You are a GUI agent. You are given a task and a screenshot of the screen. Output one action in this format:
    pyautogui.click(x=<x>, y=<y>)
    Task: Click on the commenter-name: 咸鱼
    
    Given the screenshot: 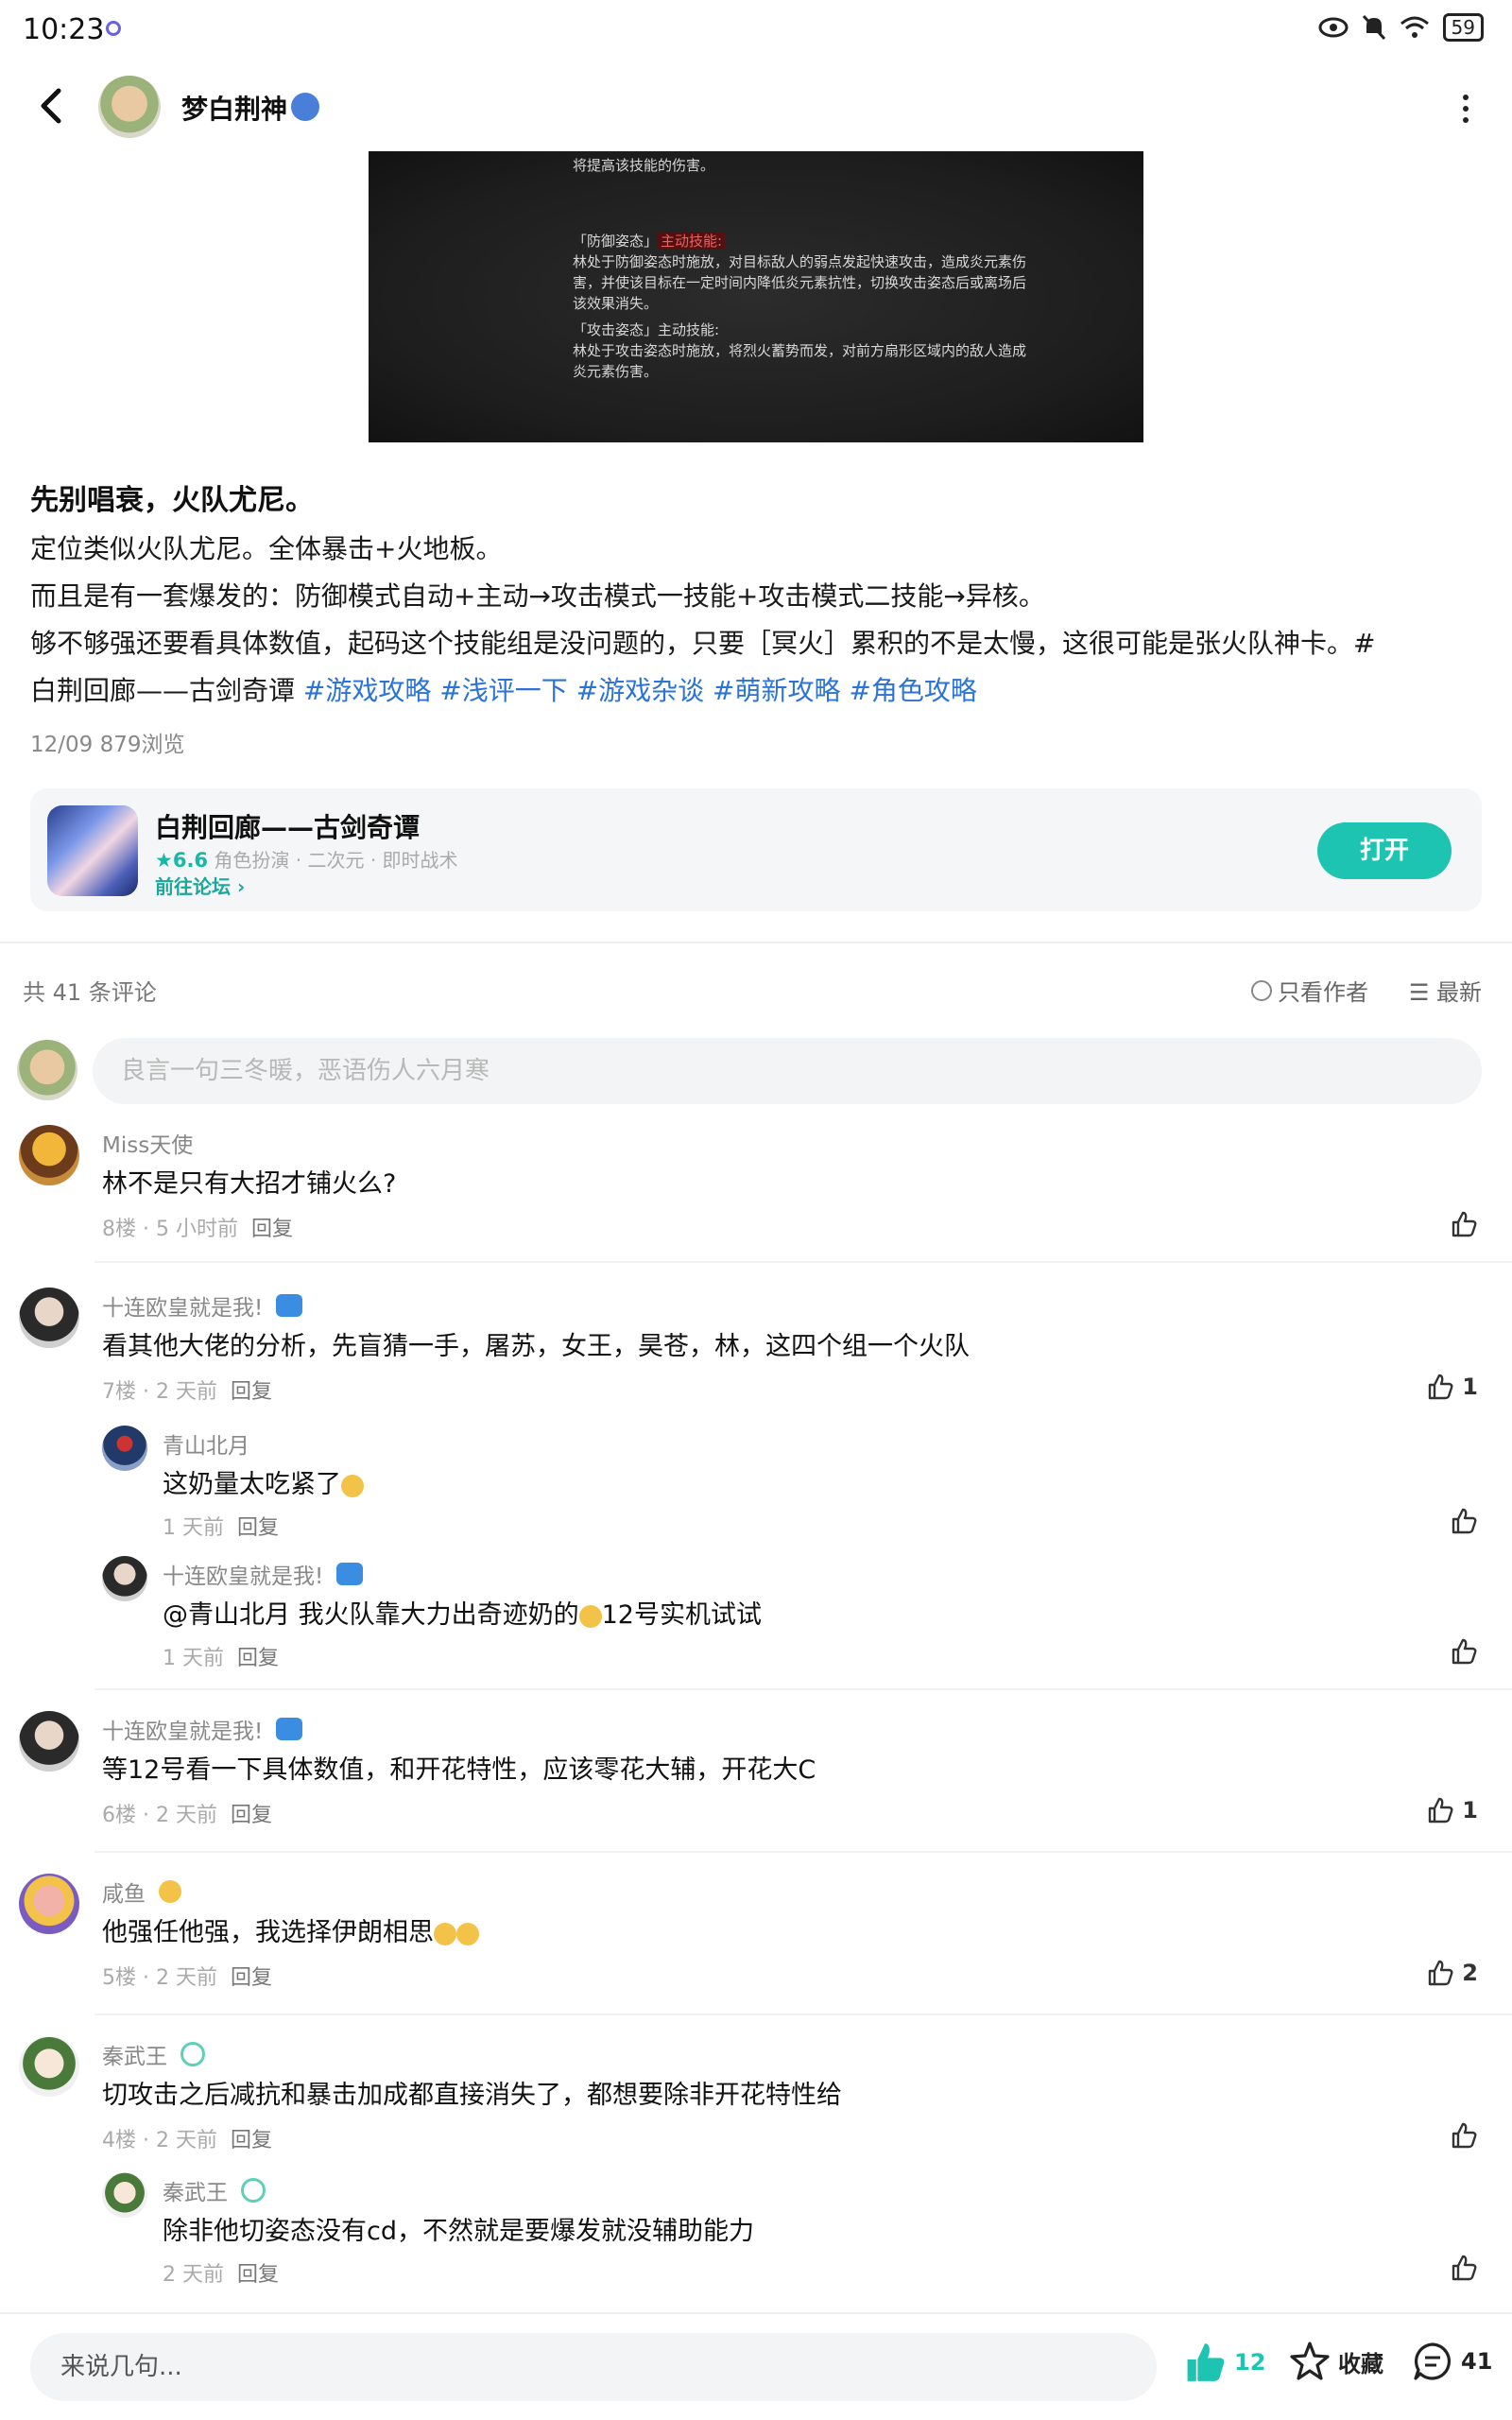 What is the action you would take?
    pyautogui.click(x=141, y=1892)
    